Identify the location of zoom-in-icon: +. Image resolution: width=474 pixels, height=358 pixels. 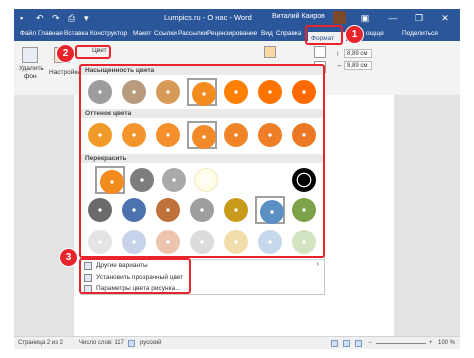
(431, 343).